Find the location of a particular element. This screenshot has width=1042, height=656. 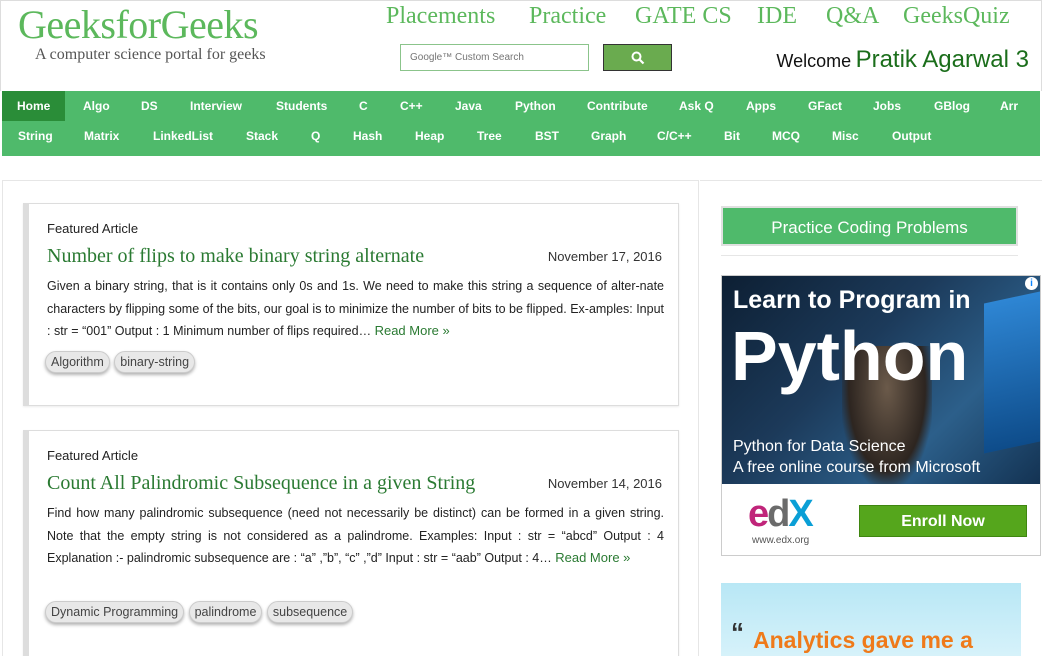

enroll-now-button: Enroll Now is located at coordinates (943, 521).